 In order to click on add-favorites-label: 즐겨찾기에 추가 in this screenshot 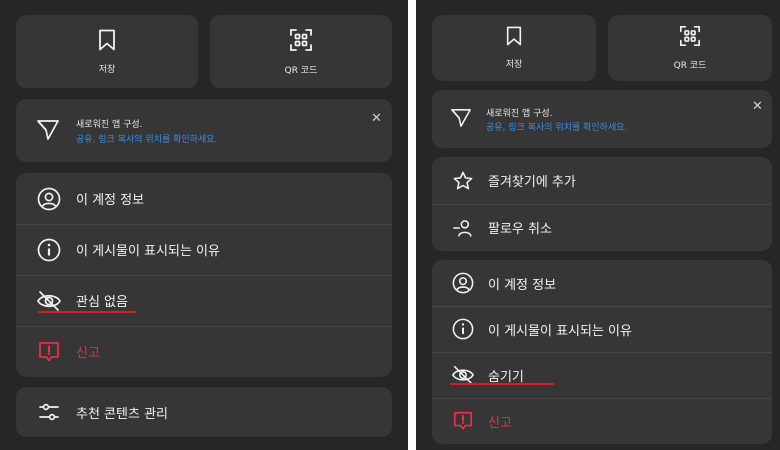, I will do `click(532, 182)`.